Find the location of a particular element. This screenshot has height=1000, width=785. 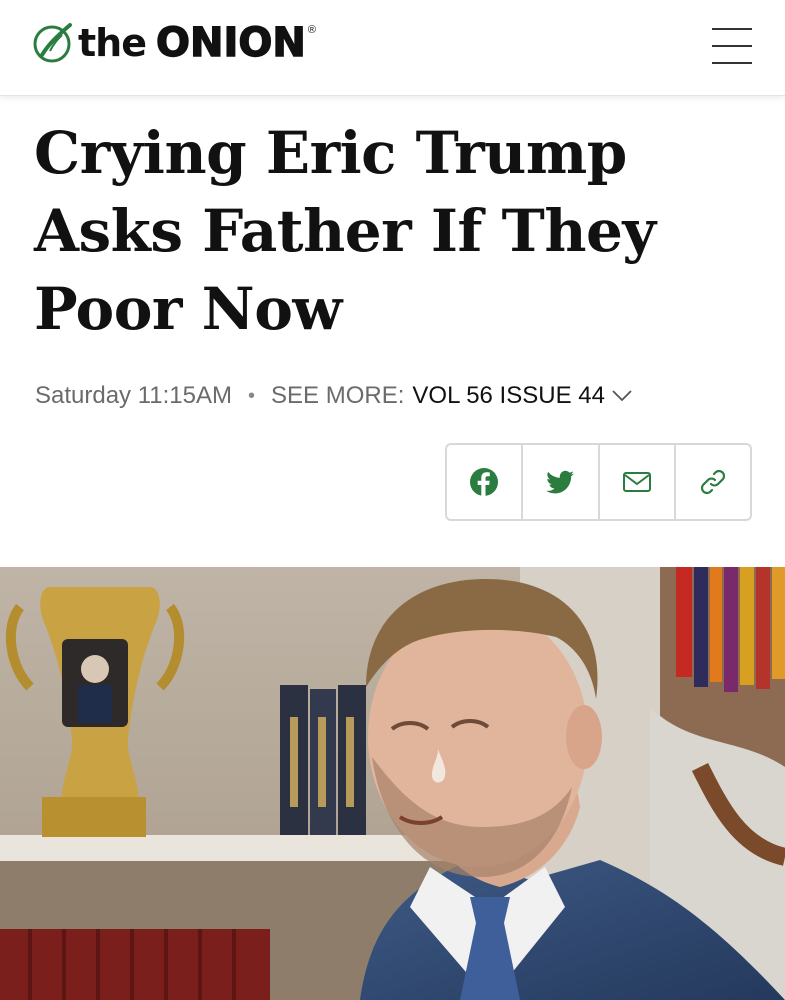

logo-word-the: the is located at coordinates (112, 43).